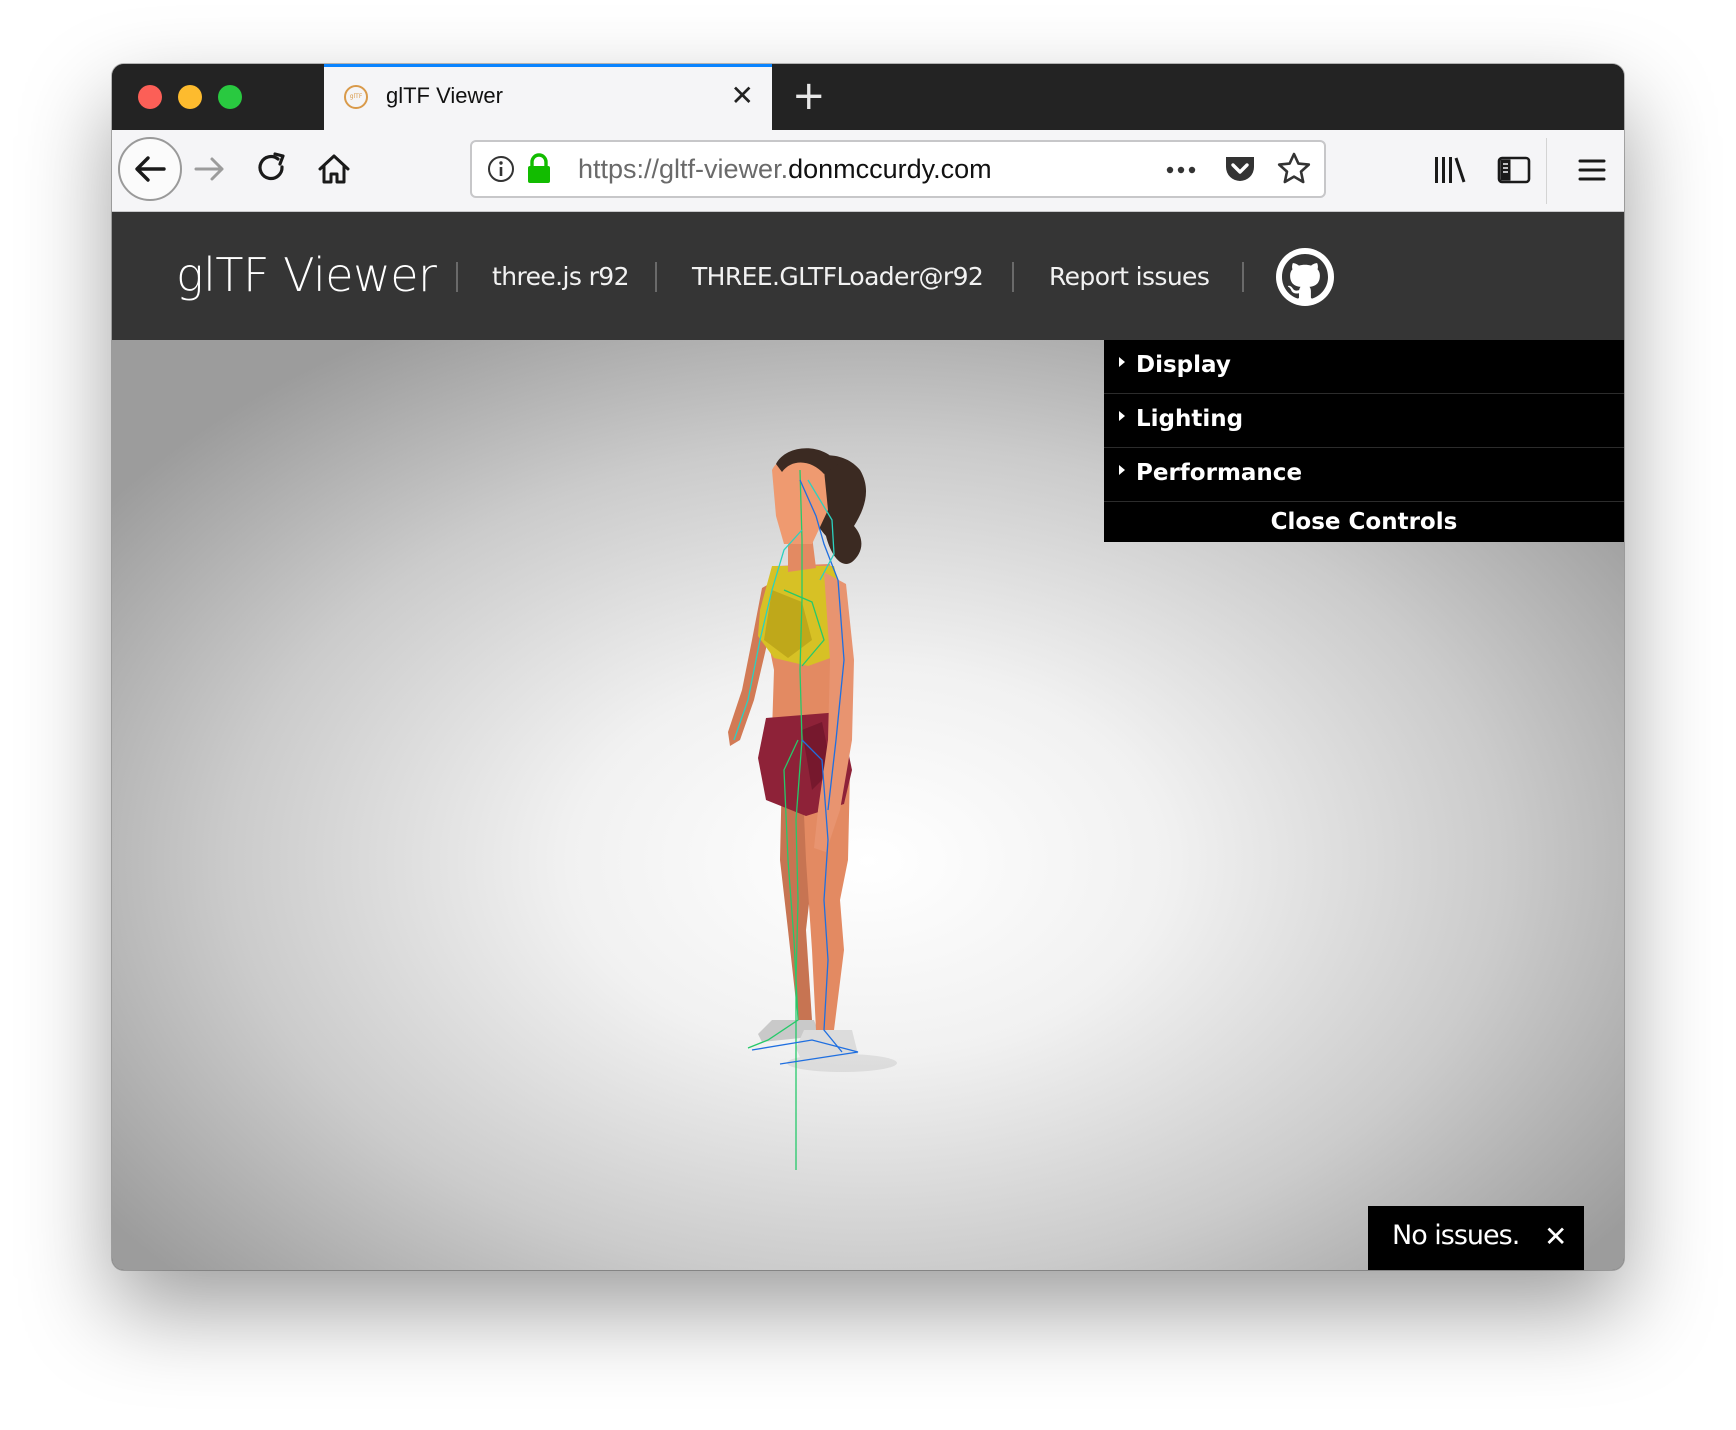 This screenshot has height=1430, width=1736. Describe the element at coordinates (561, 276) in the screenshot. I see `threejs-version-link: three.js r92` at that location.